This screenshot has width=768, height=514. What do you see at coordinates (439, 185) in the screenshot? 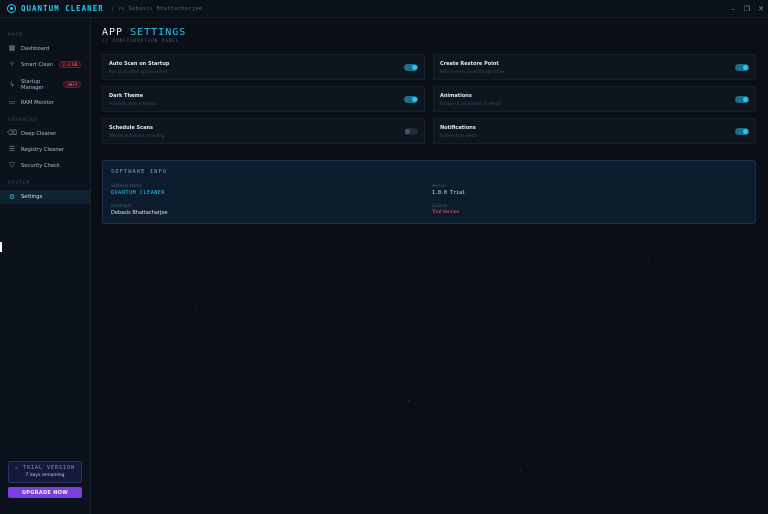
I see `version-label: Version` at bounding box center [439, 185].